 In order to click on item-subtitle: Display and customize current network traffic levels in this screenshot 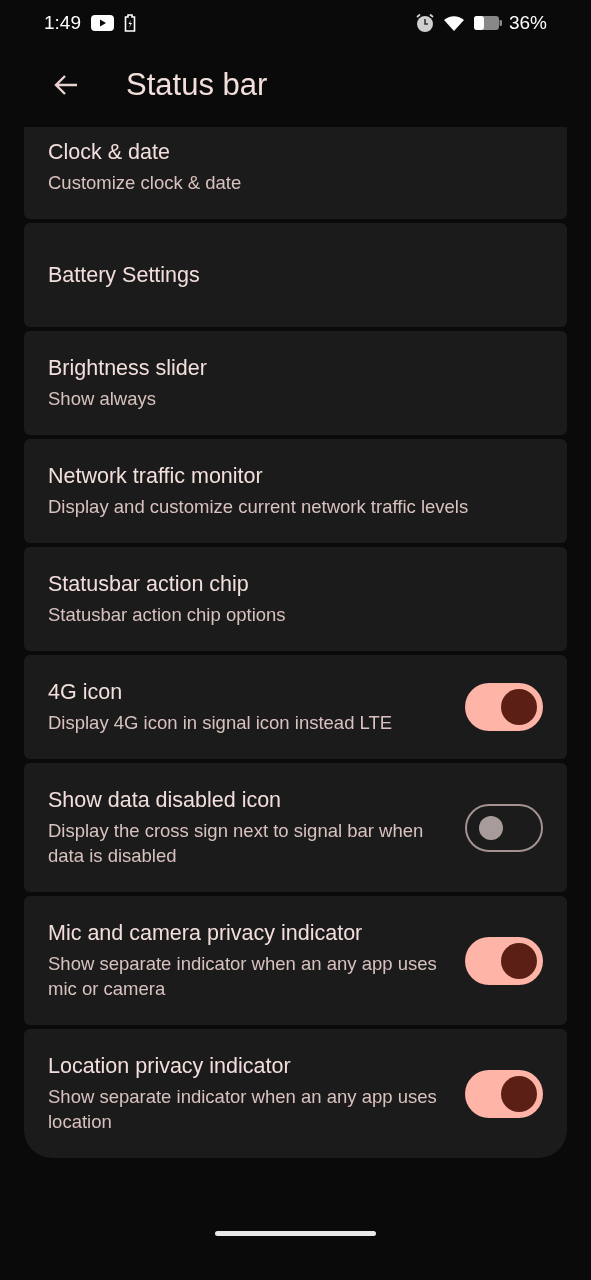, I will do `click(259, 507)`.